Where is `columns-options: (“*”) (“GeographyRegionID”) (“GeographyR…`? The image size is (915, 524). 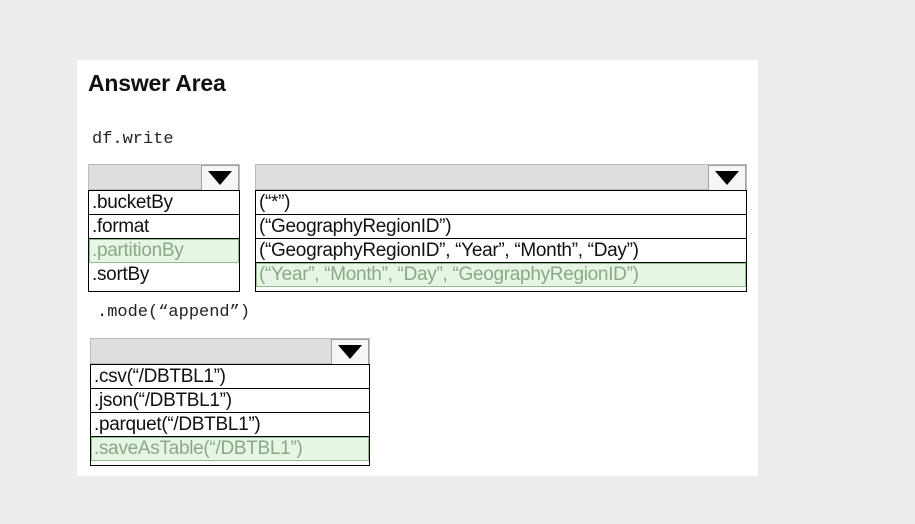
columns-options: (“*”) (“GeographyRegionID”) (“GeographyR… is located at coordinates (501, 241).